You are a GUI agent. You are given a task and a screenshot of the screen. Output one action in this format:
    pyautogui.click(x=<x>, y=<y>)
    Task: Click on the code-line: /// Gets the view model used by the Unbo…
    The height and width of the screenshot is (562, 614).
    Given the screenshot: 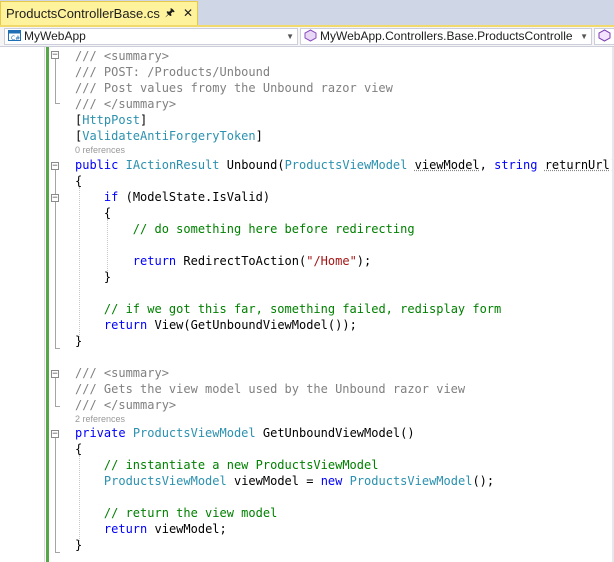 What is the action you would take?
    pyautogui.click(x=270, y=389)
    